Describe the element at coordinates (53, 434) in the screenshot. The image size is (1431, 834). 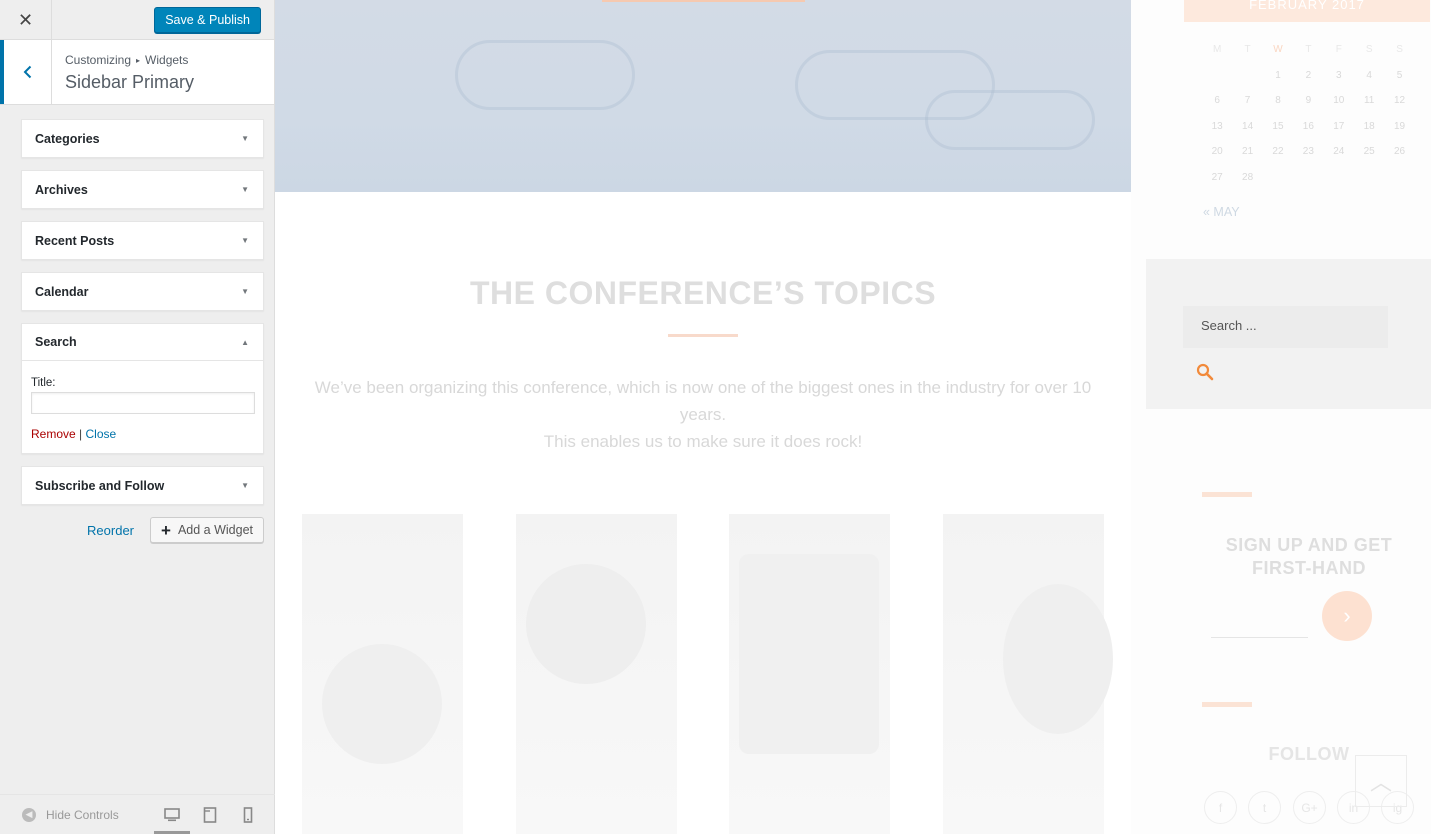
I see `remove-widget-link: Remove` at that location.